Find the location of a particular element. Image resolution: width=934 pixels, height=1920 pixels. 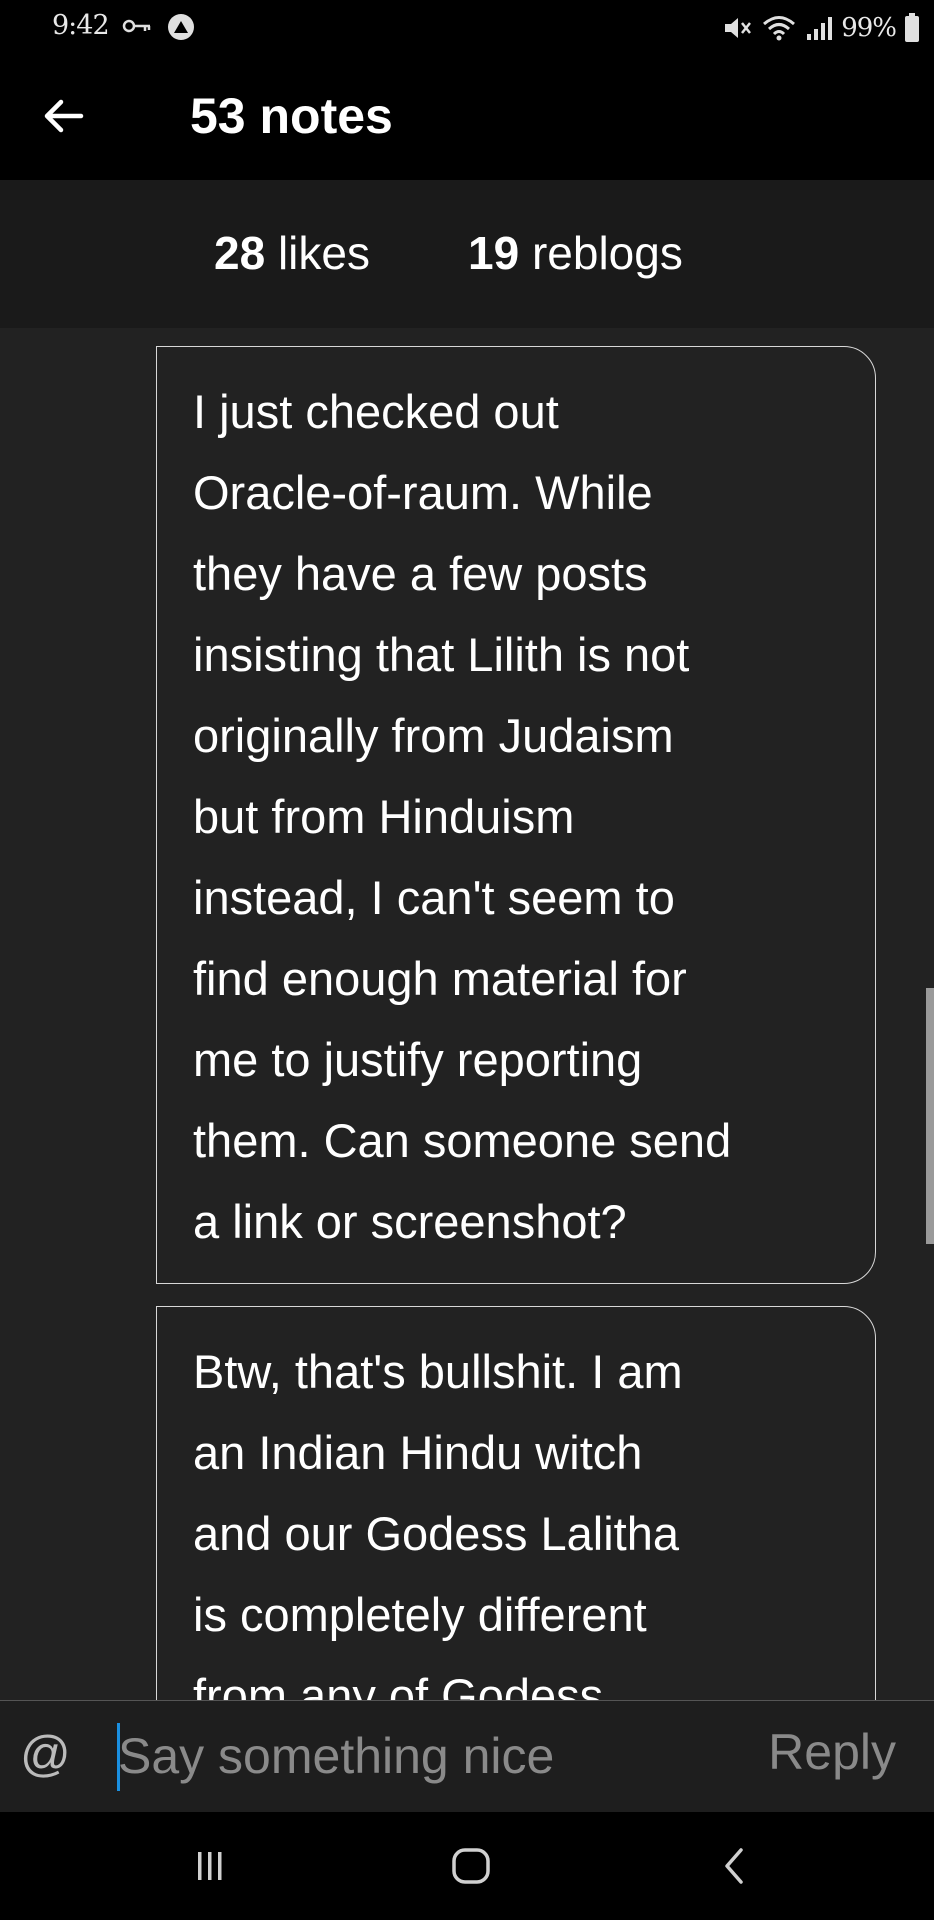

recent-apps-icon is located at coordinates (210, 1866).